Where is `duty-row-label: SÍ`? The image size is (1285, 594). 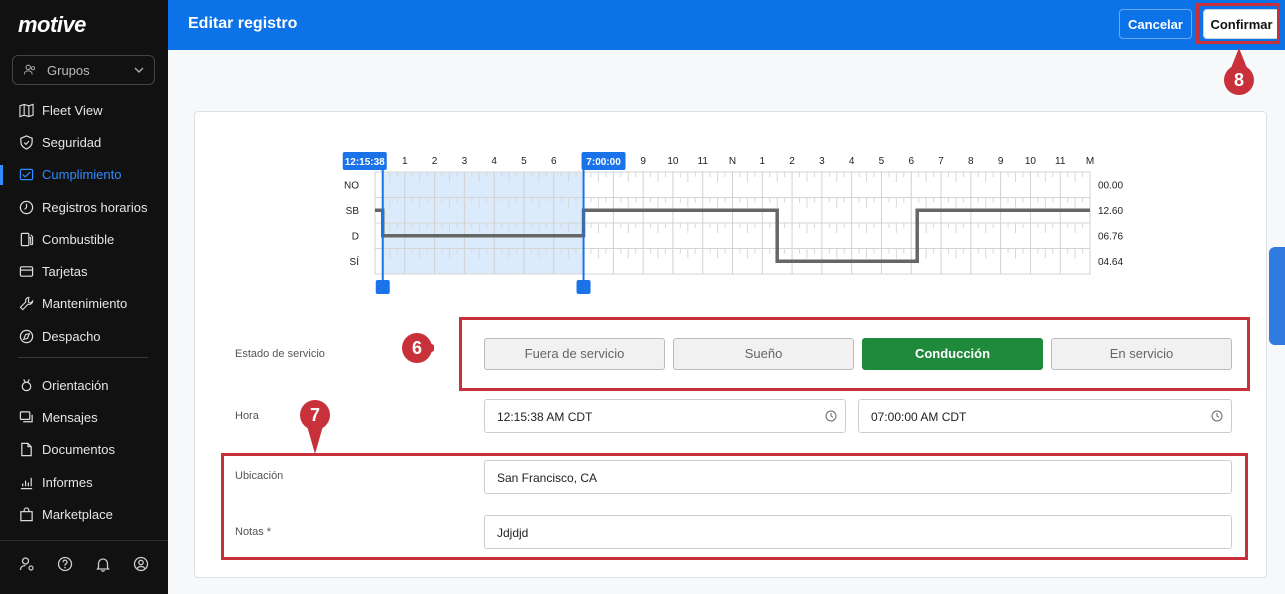 duty-row-label: SÍ is located at coordinates (355, 261).